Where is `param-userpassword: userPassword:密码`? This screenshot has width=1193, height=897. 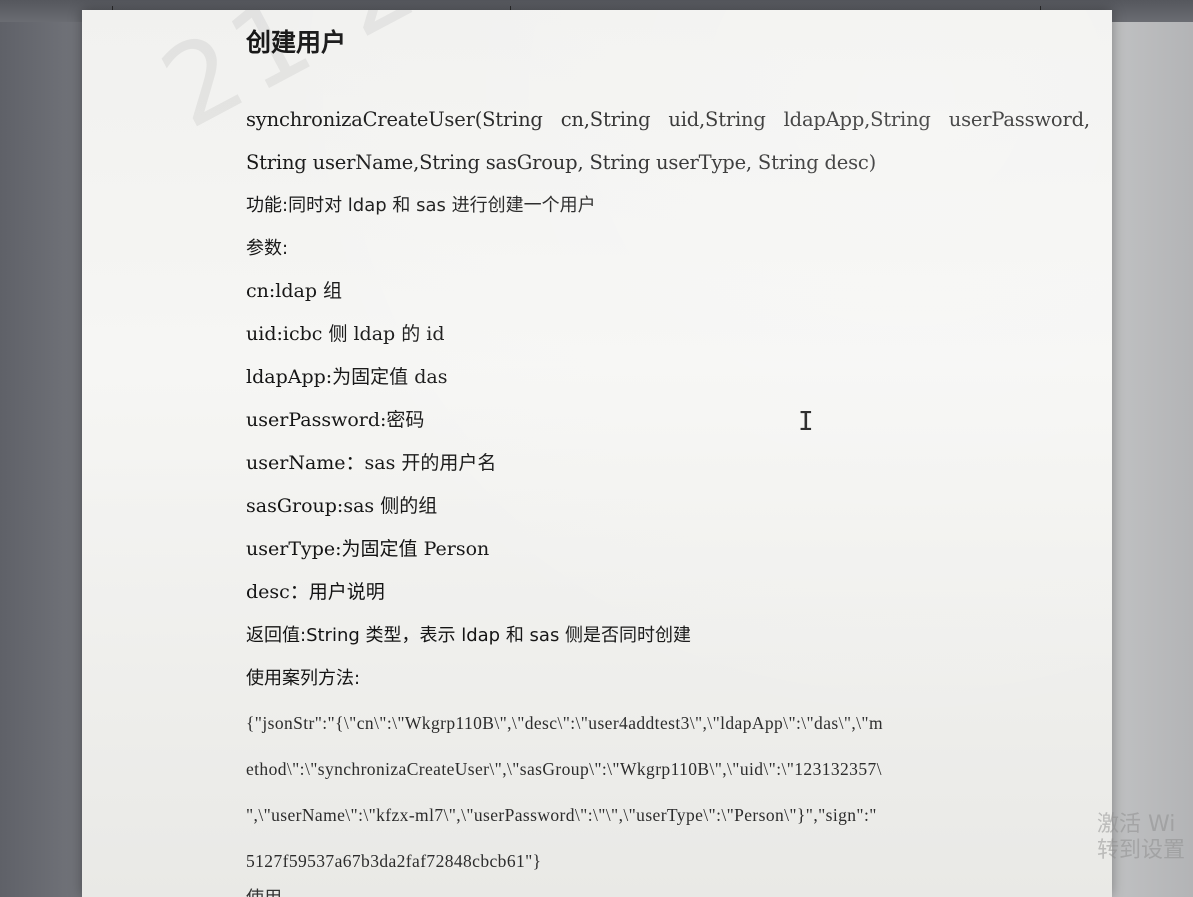
param-userpassword: userPassword:密码 is located at coordinates (335, 420).